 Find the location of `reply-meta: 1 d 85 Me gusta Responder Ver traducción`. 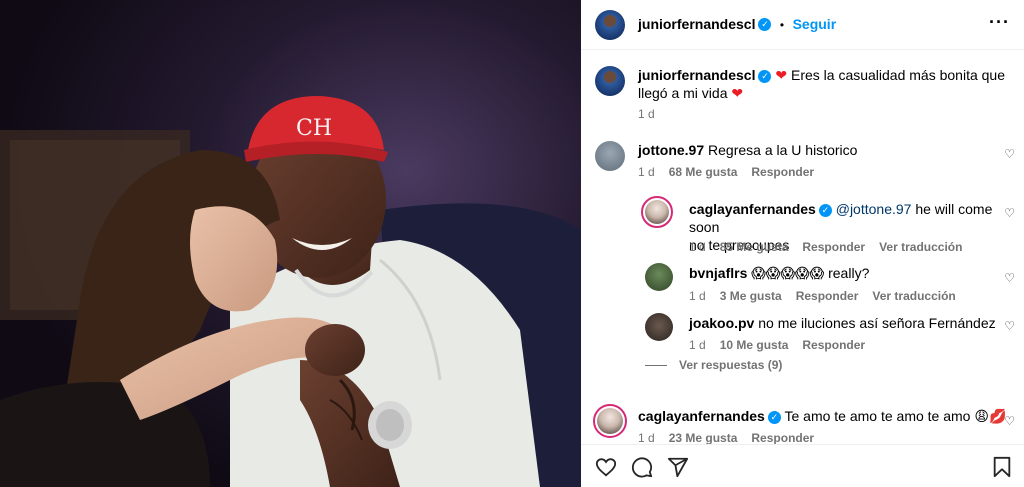

reply-meta: 1 d 85 Me gusta Responder Ver traducción is located at coordinates (832, 247).